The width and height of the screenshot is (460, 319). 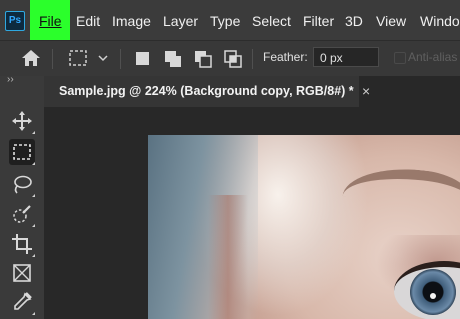 I want to click on photo-iris, so click(x=433, y=292).